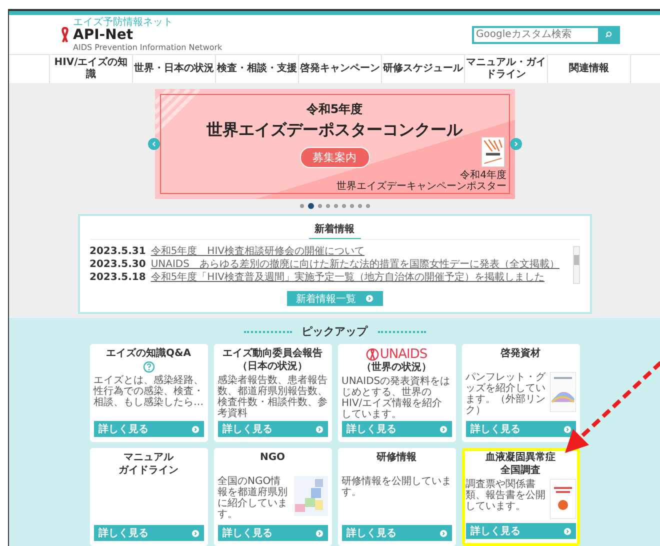 This screenshot has height=546, width=660. Describe the element at coordinates (148, 471) in the screenshot. I see `card-title: ガイドライン` at that location.